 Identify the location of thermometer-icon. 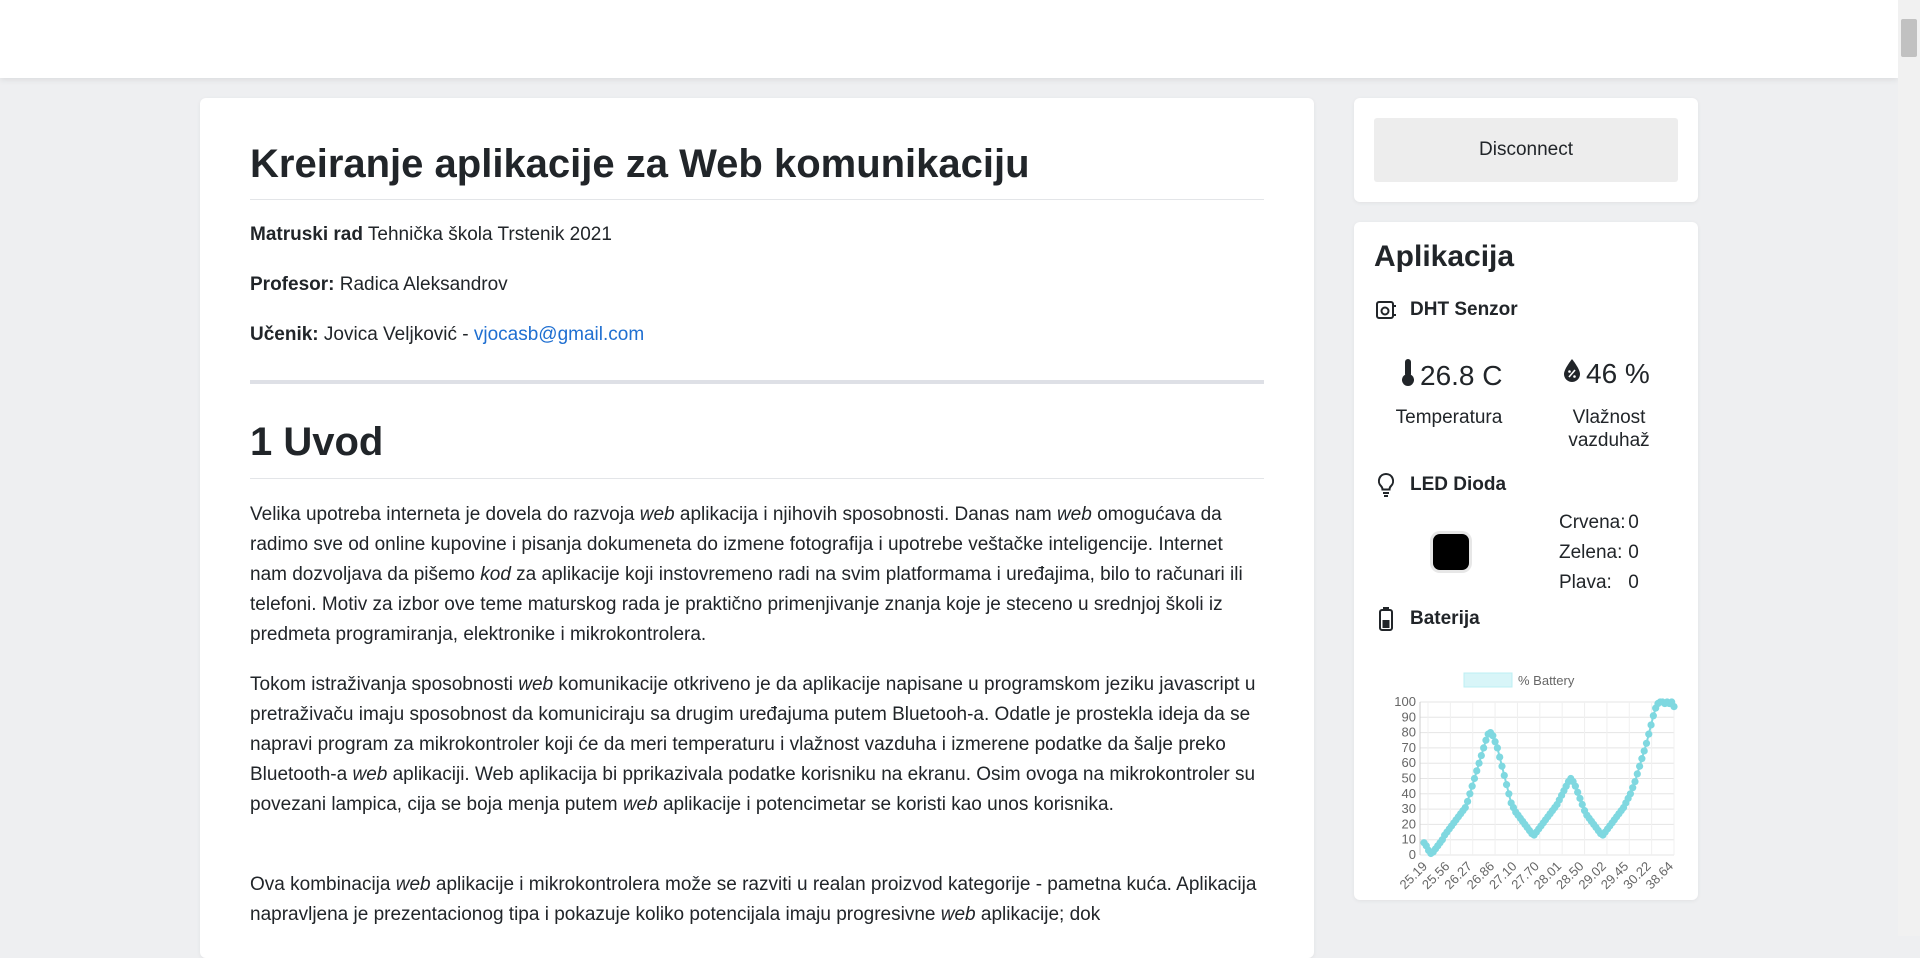
(1408, 375).